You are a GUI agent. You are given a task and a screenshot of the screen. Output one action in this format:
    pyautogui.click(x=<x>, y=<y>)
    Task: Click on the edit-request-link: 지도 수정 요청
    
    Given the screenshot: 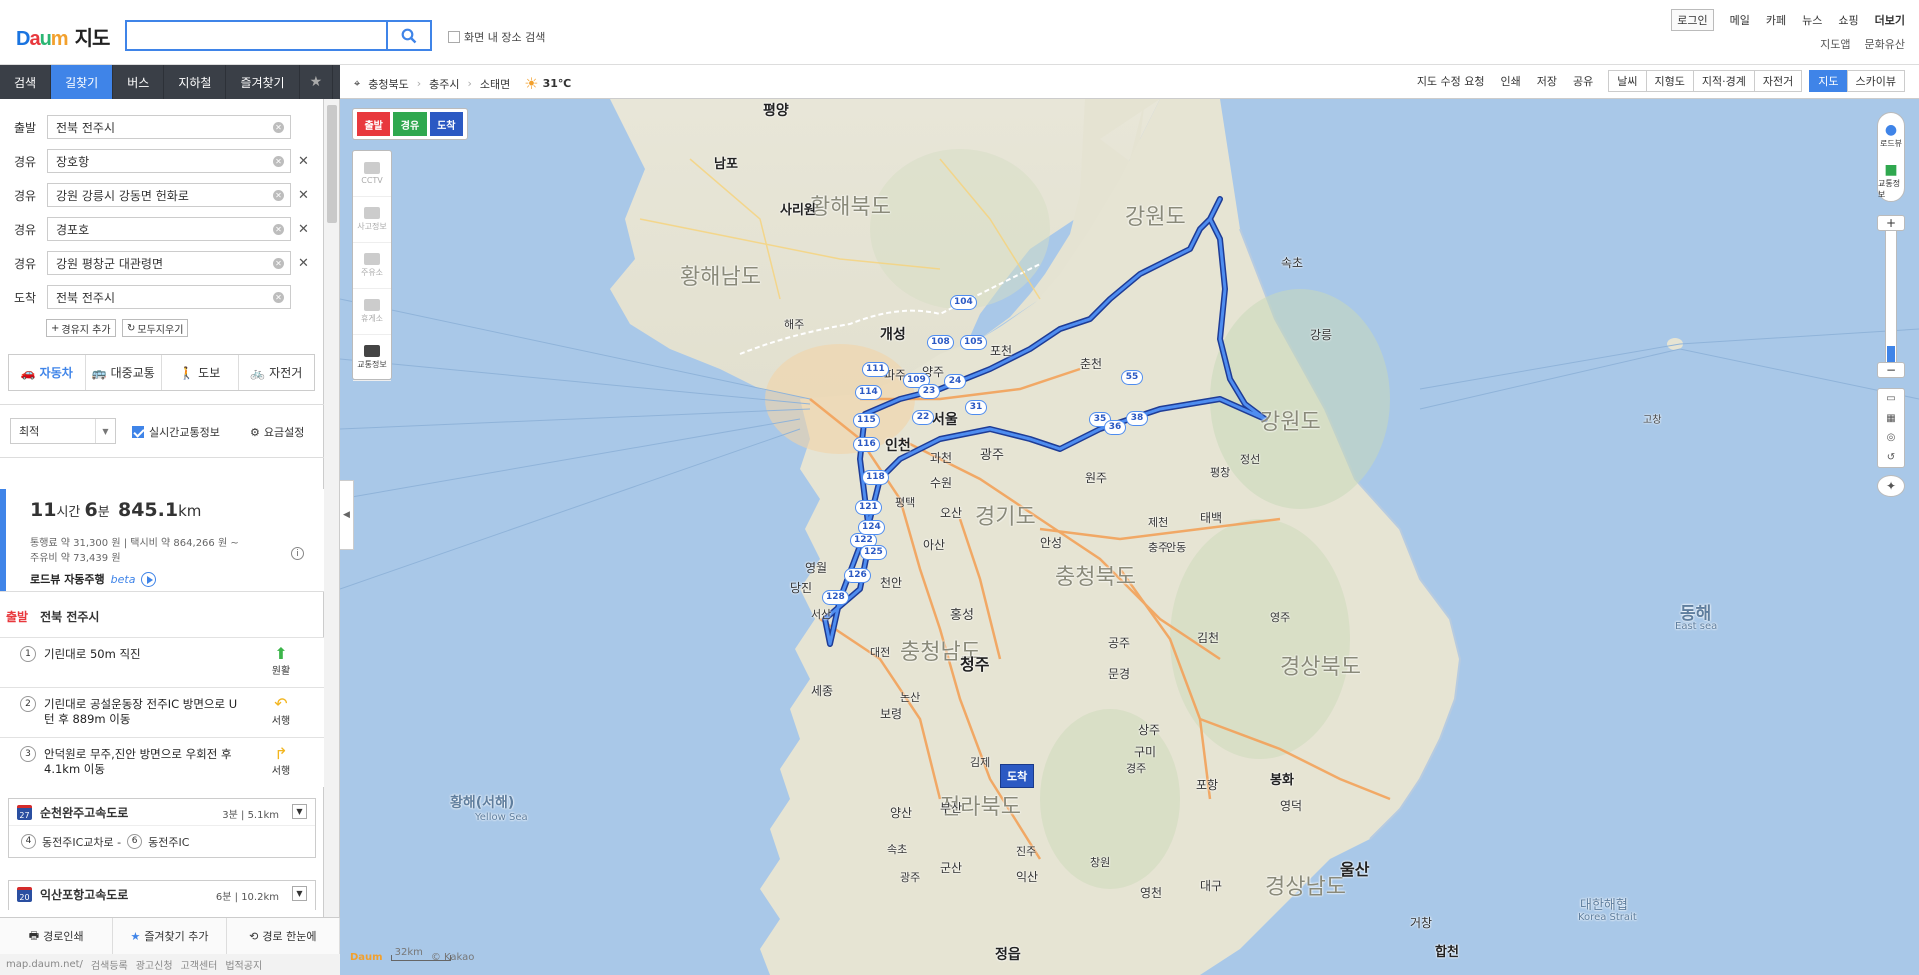 What is the action you would take?
    pyautogui.click(x=1451, y=81)
    